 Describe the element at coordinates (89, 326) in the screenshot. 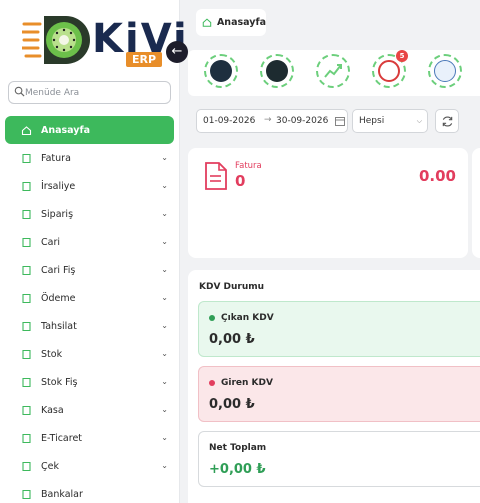

I see `sidebar-item-8: Tahsilat ⌄` at that location.